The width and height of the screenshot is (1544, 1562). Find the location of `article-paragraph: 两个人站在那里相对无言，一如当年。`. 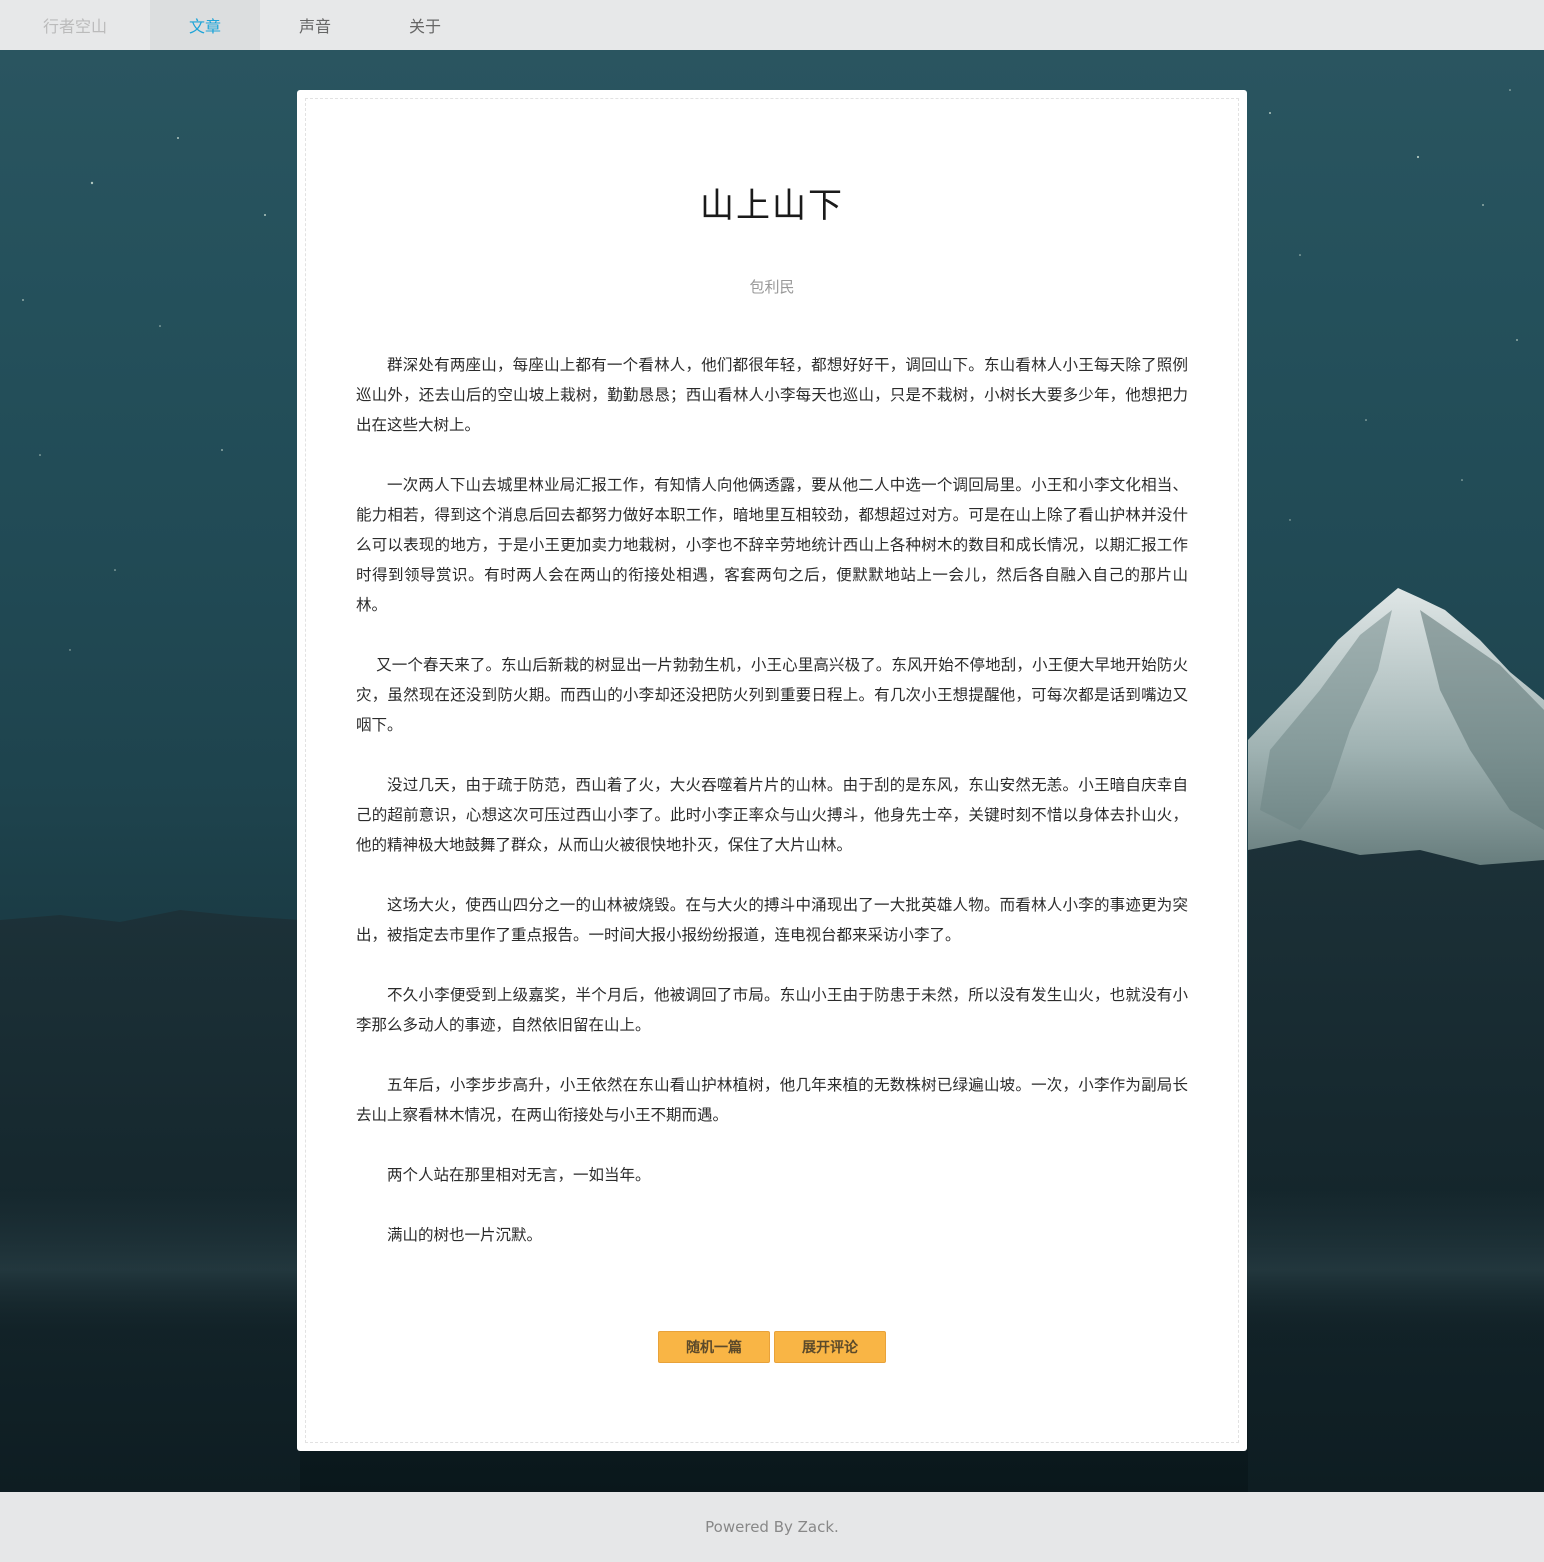

article-paragraph: 两个人站在那里相对无言，一如当年。 is located at coordinates (519, 1175).